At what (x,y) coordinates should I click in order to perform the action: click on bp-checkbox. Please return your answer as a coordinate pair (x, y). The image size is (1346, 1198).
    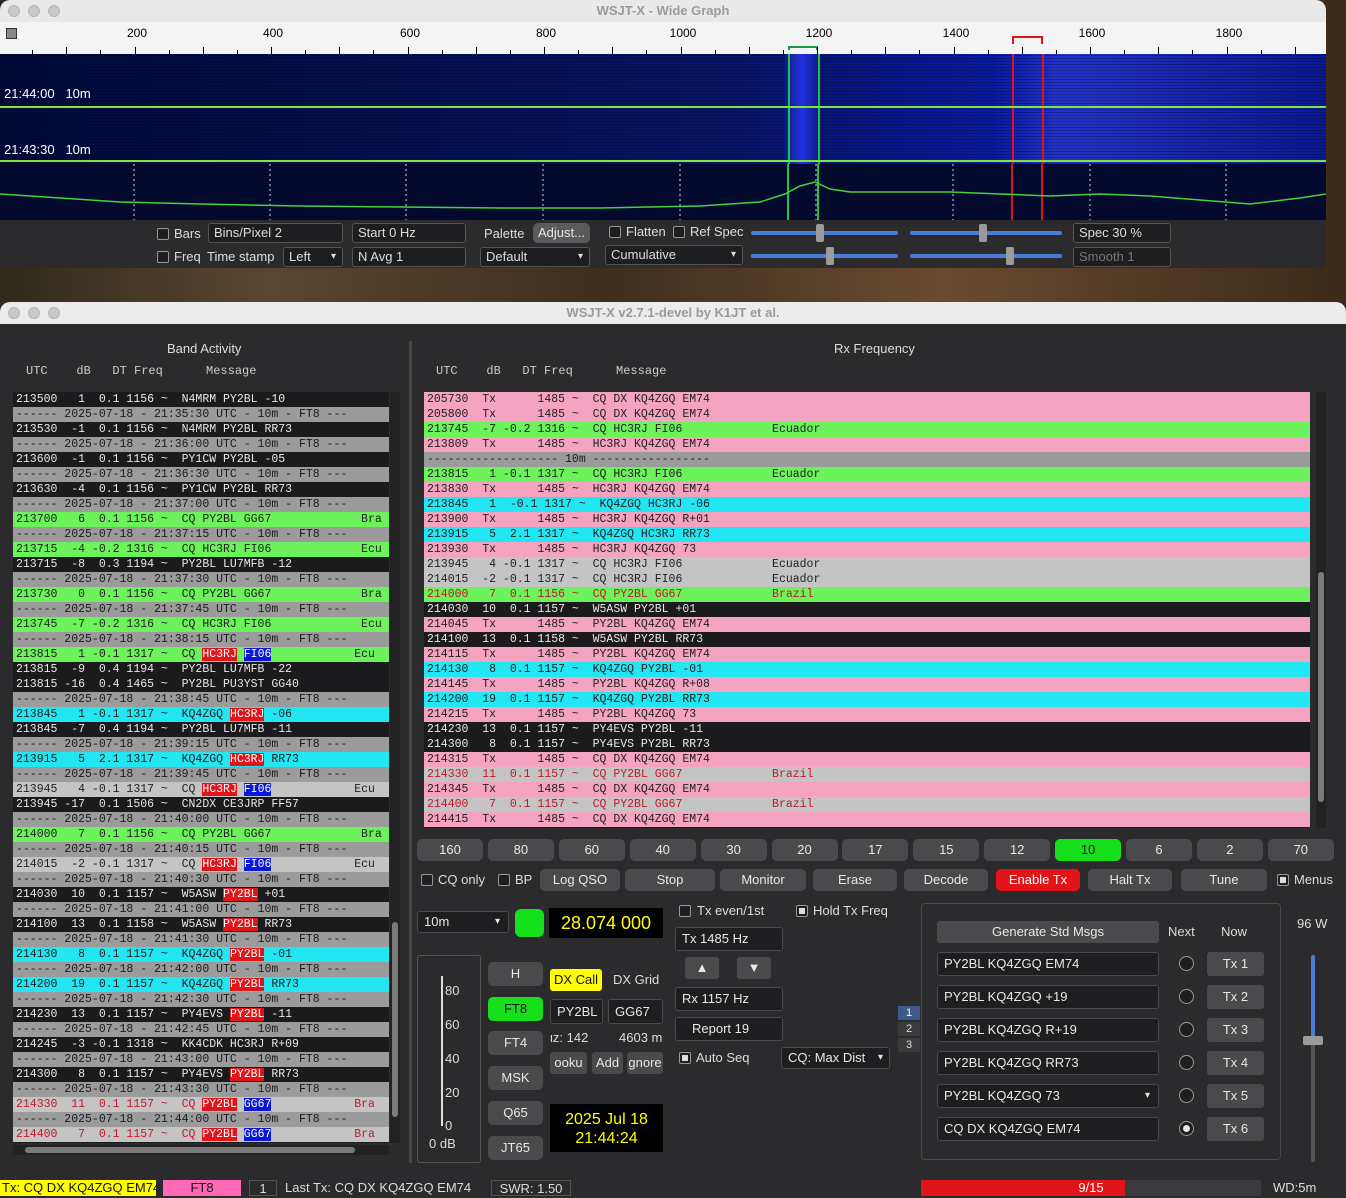
    Looking at the image, I should click on (504, 880).